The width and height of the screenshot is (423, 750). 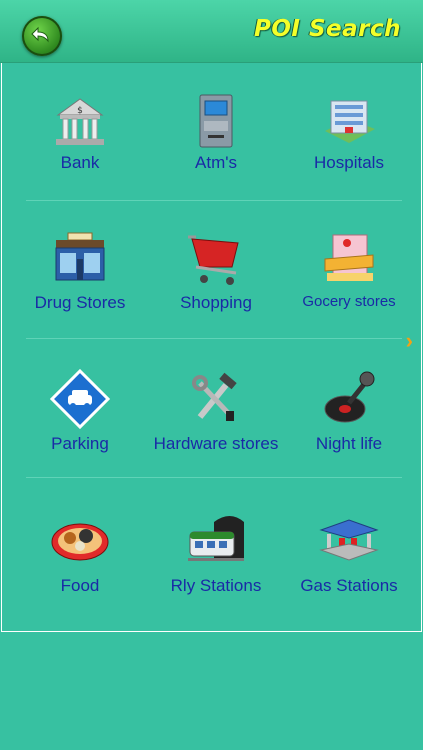 What do you see at coordinates (80, 162) in the screenshot?
I see `category-label: Bank` at bounding box center [80, 162].